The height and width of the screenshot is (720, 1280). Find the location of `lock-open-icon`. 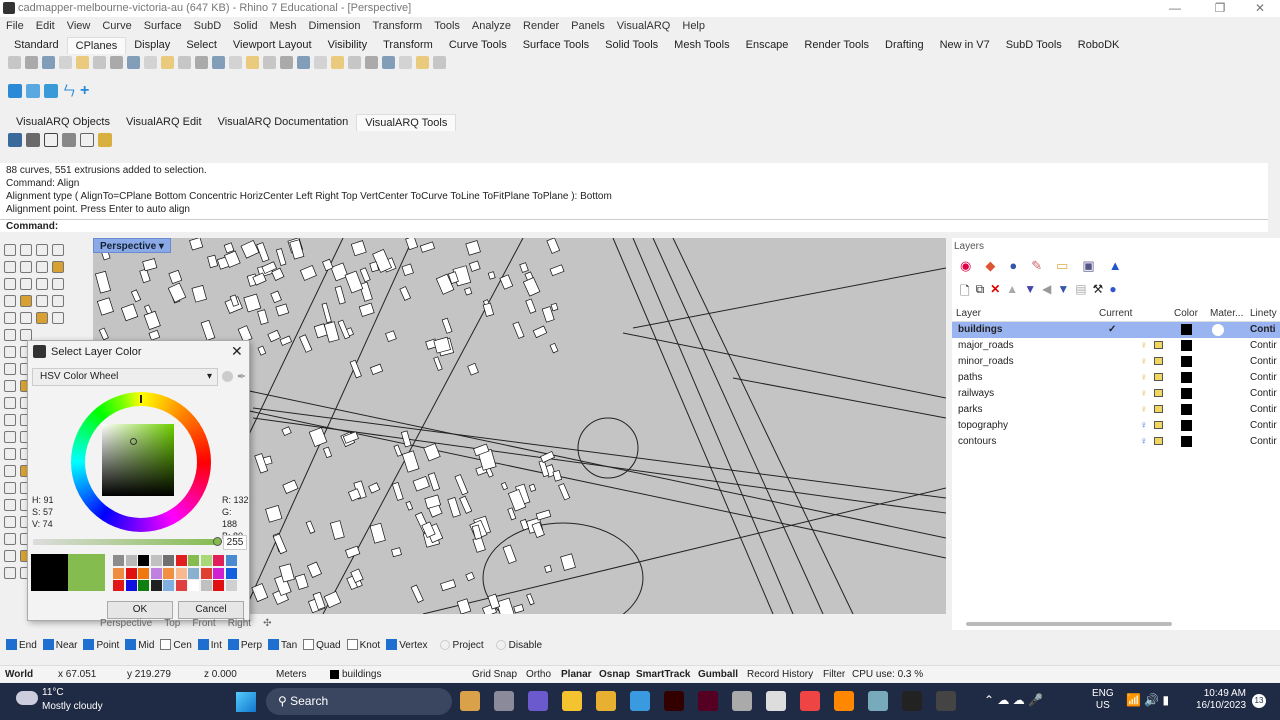

lock-open-icon is located at coordinates (1158, 345).